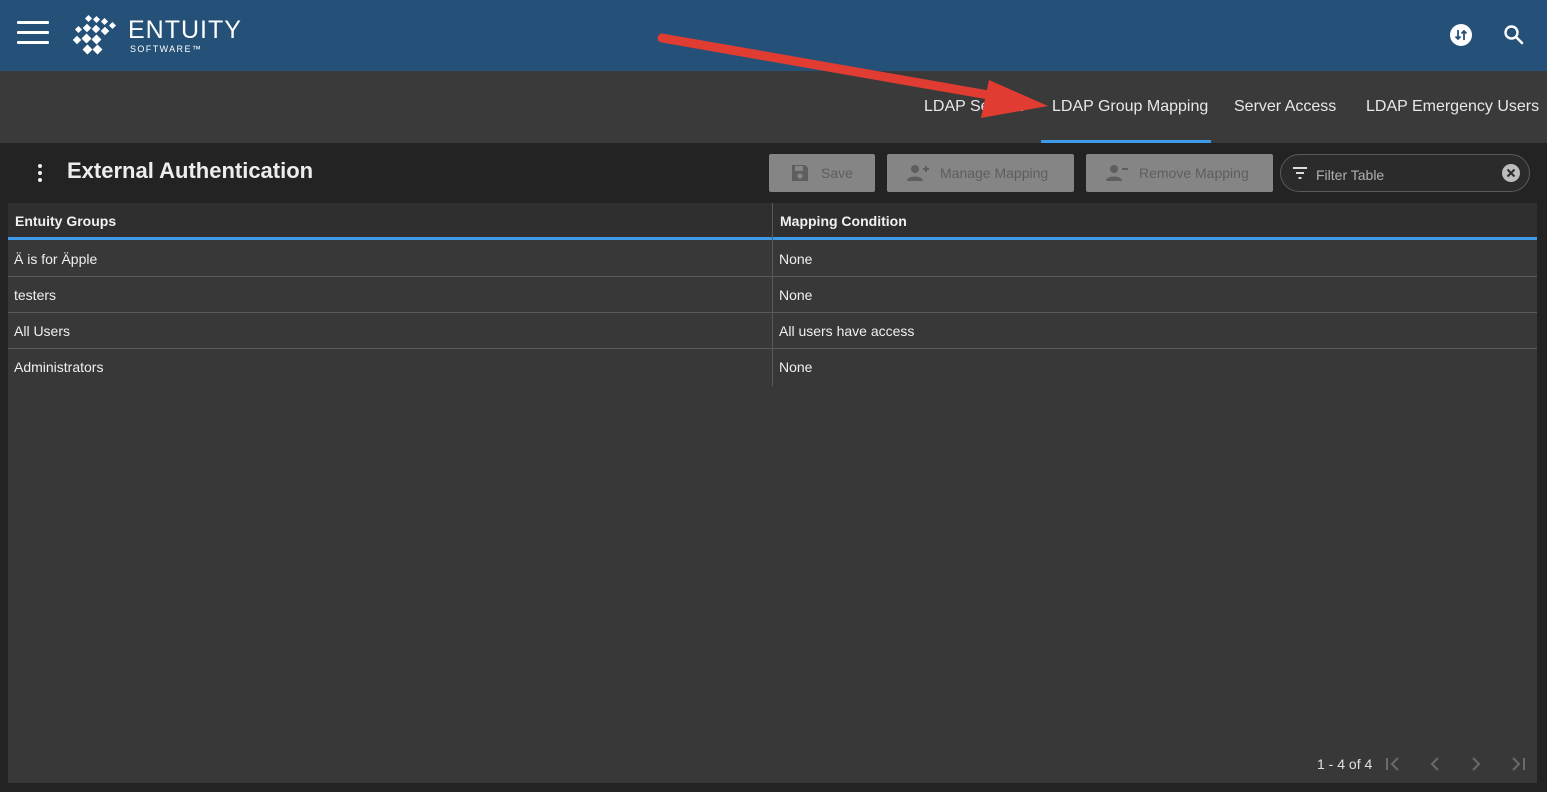  I want to click on tab-ldap-emergency-users: LDAP Emergency Users, so click(1452, 107).